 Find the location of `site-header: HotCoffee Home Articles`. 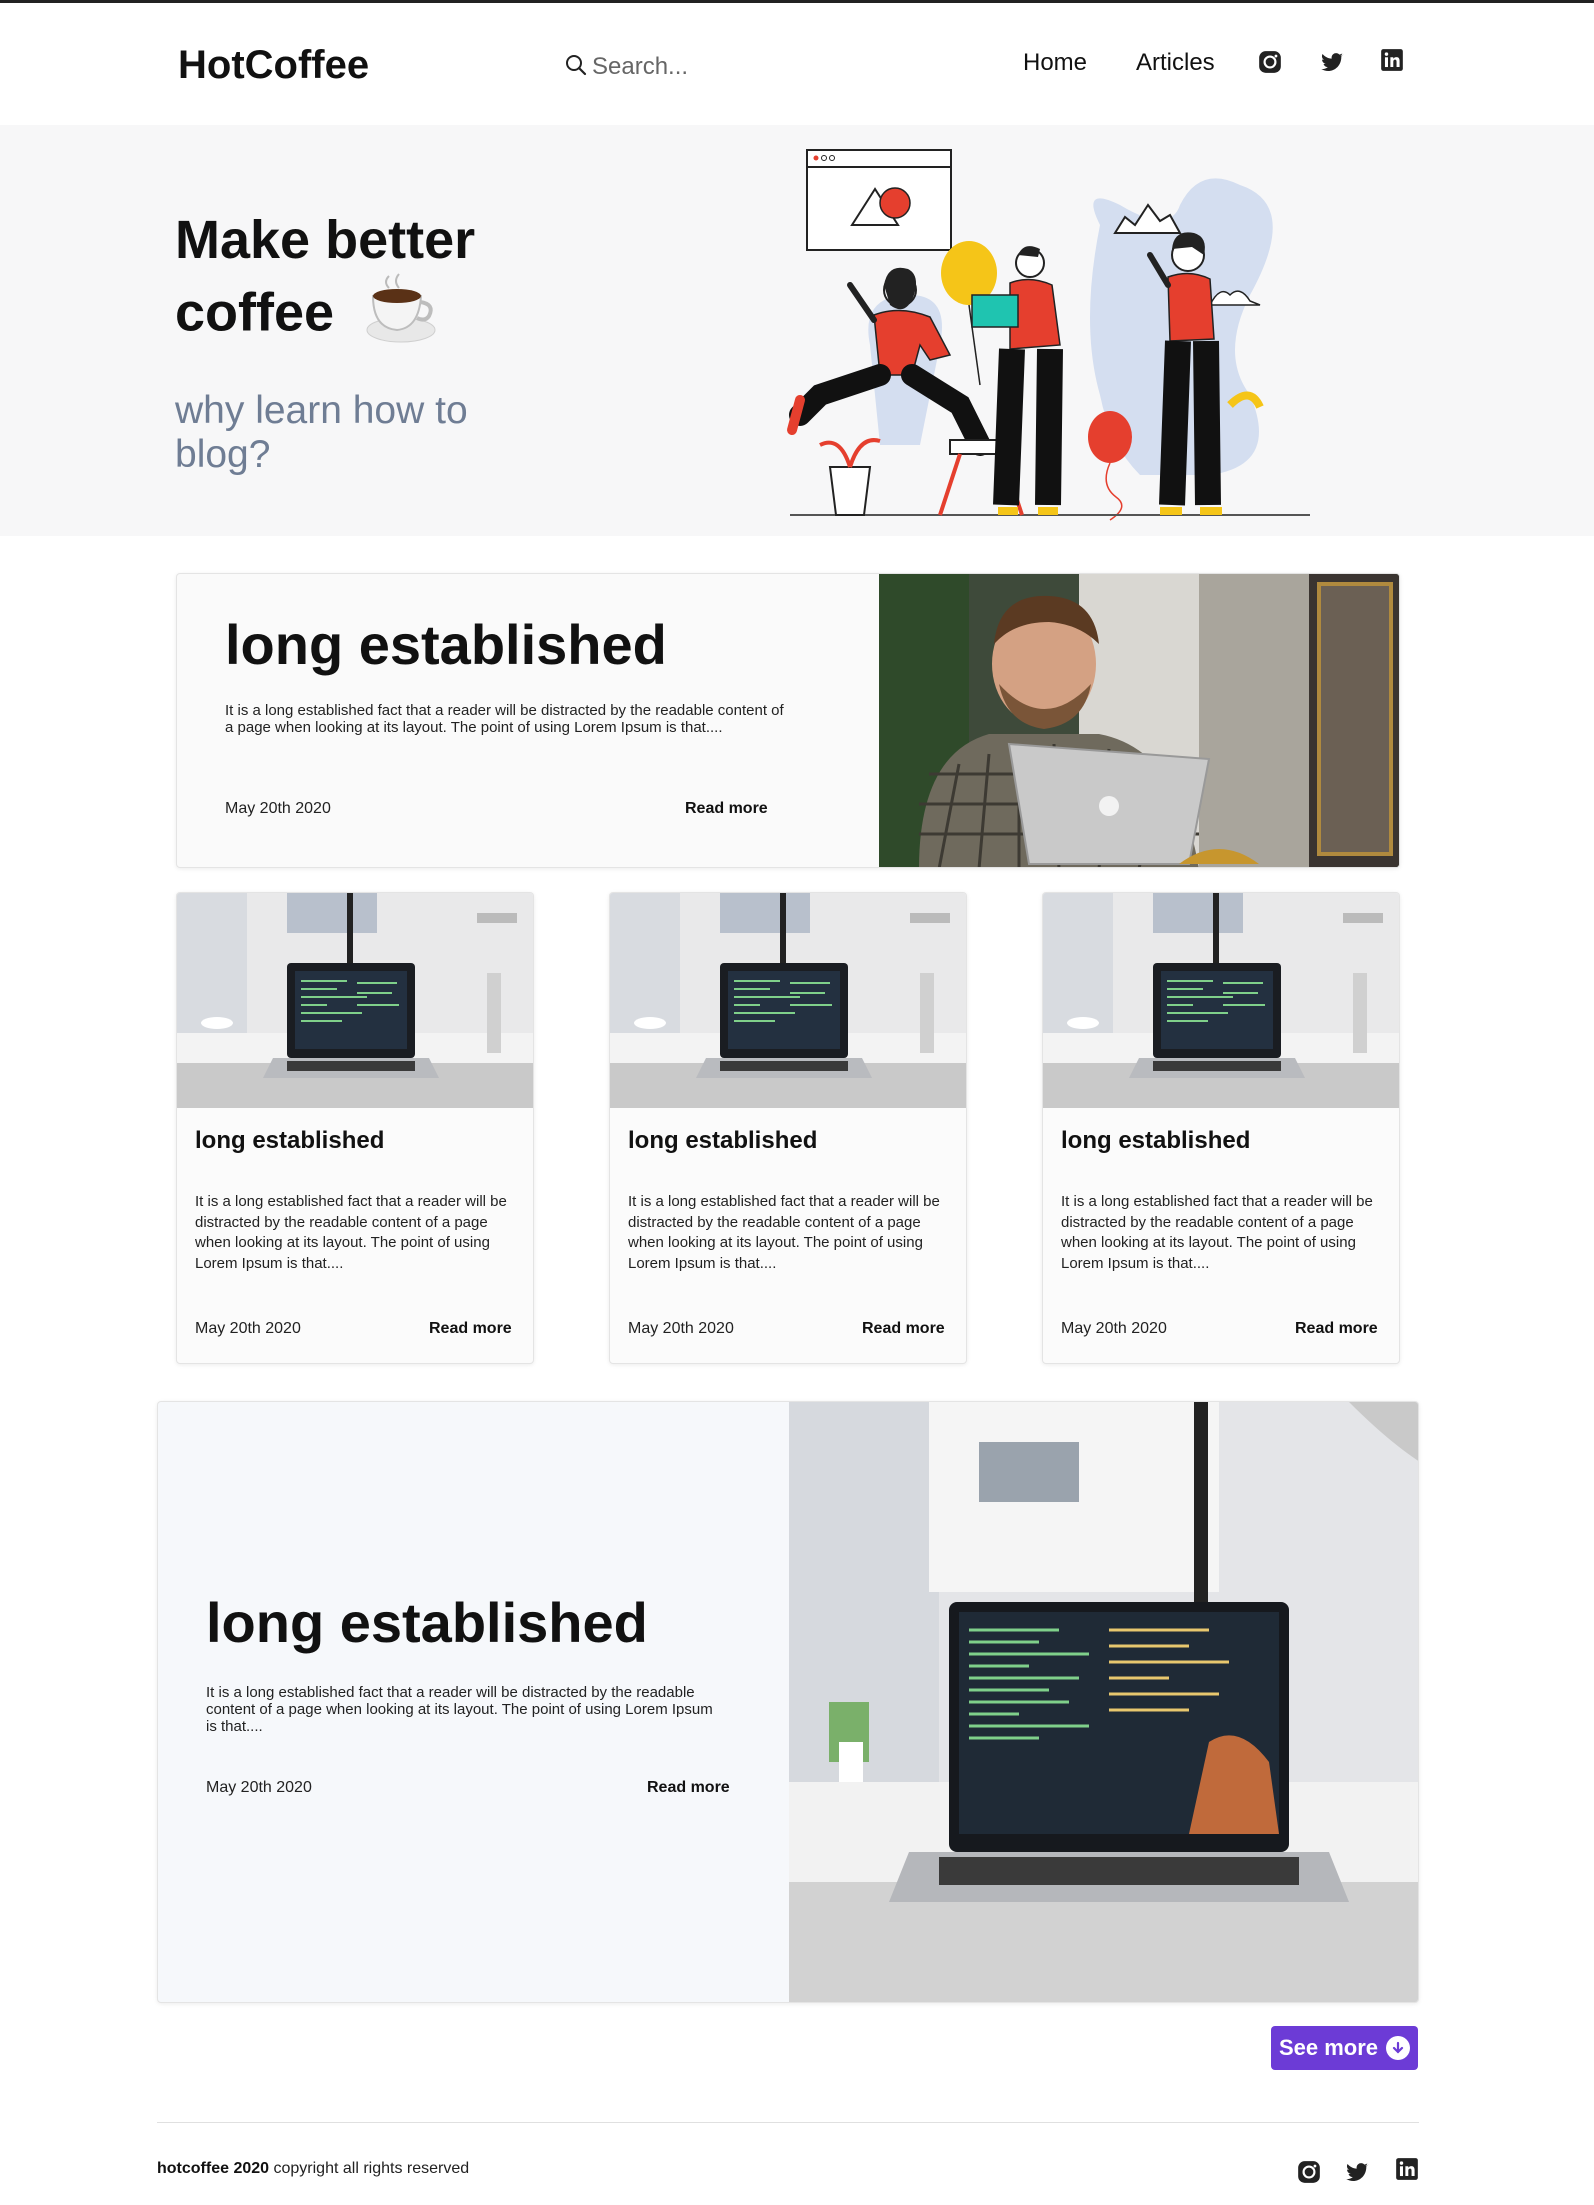

site-header: HotCoffee Home Articles is located at coordinates (797, 64).